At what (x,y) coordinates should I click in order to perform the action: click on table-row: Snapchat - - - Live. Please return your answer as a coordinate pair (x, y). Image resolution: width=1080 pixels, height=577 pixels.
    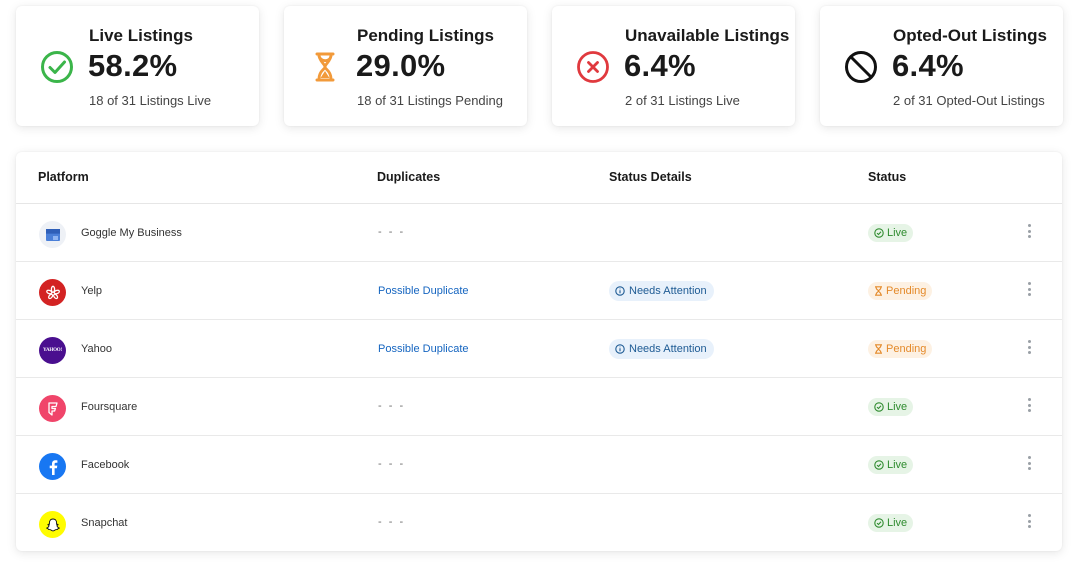
    Looking at the image, I should click on (539, 522).